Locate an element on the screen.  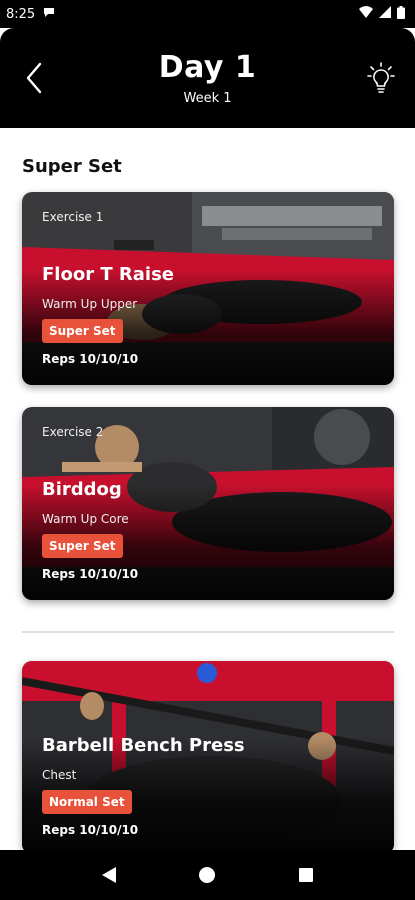
nav-back-button is located at coordinates (109, 875).